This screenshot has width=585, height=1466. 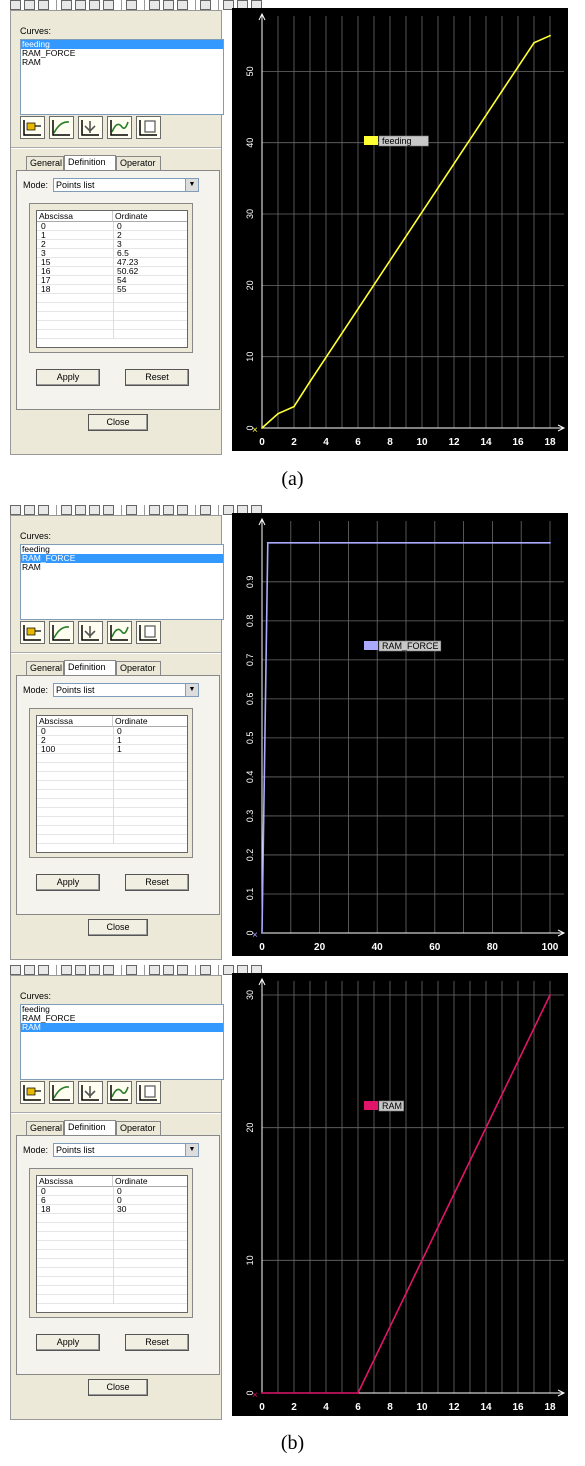 What do you see at coordinates (112, 253) in the screenshot?
I see `table-row: 3 6.5` at bounding box center [112, 253].